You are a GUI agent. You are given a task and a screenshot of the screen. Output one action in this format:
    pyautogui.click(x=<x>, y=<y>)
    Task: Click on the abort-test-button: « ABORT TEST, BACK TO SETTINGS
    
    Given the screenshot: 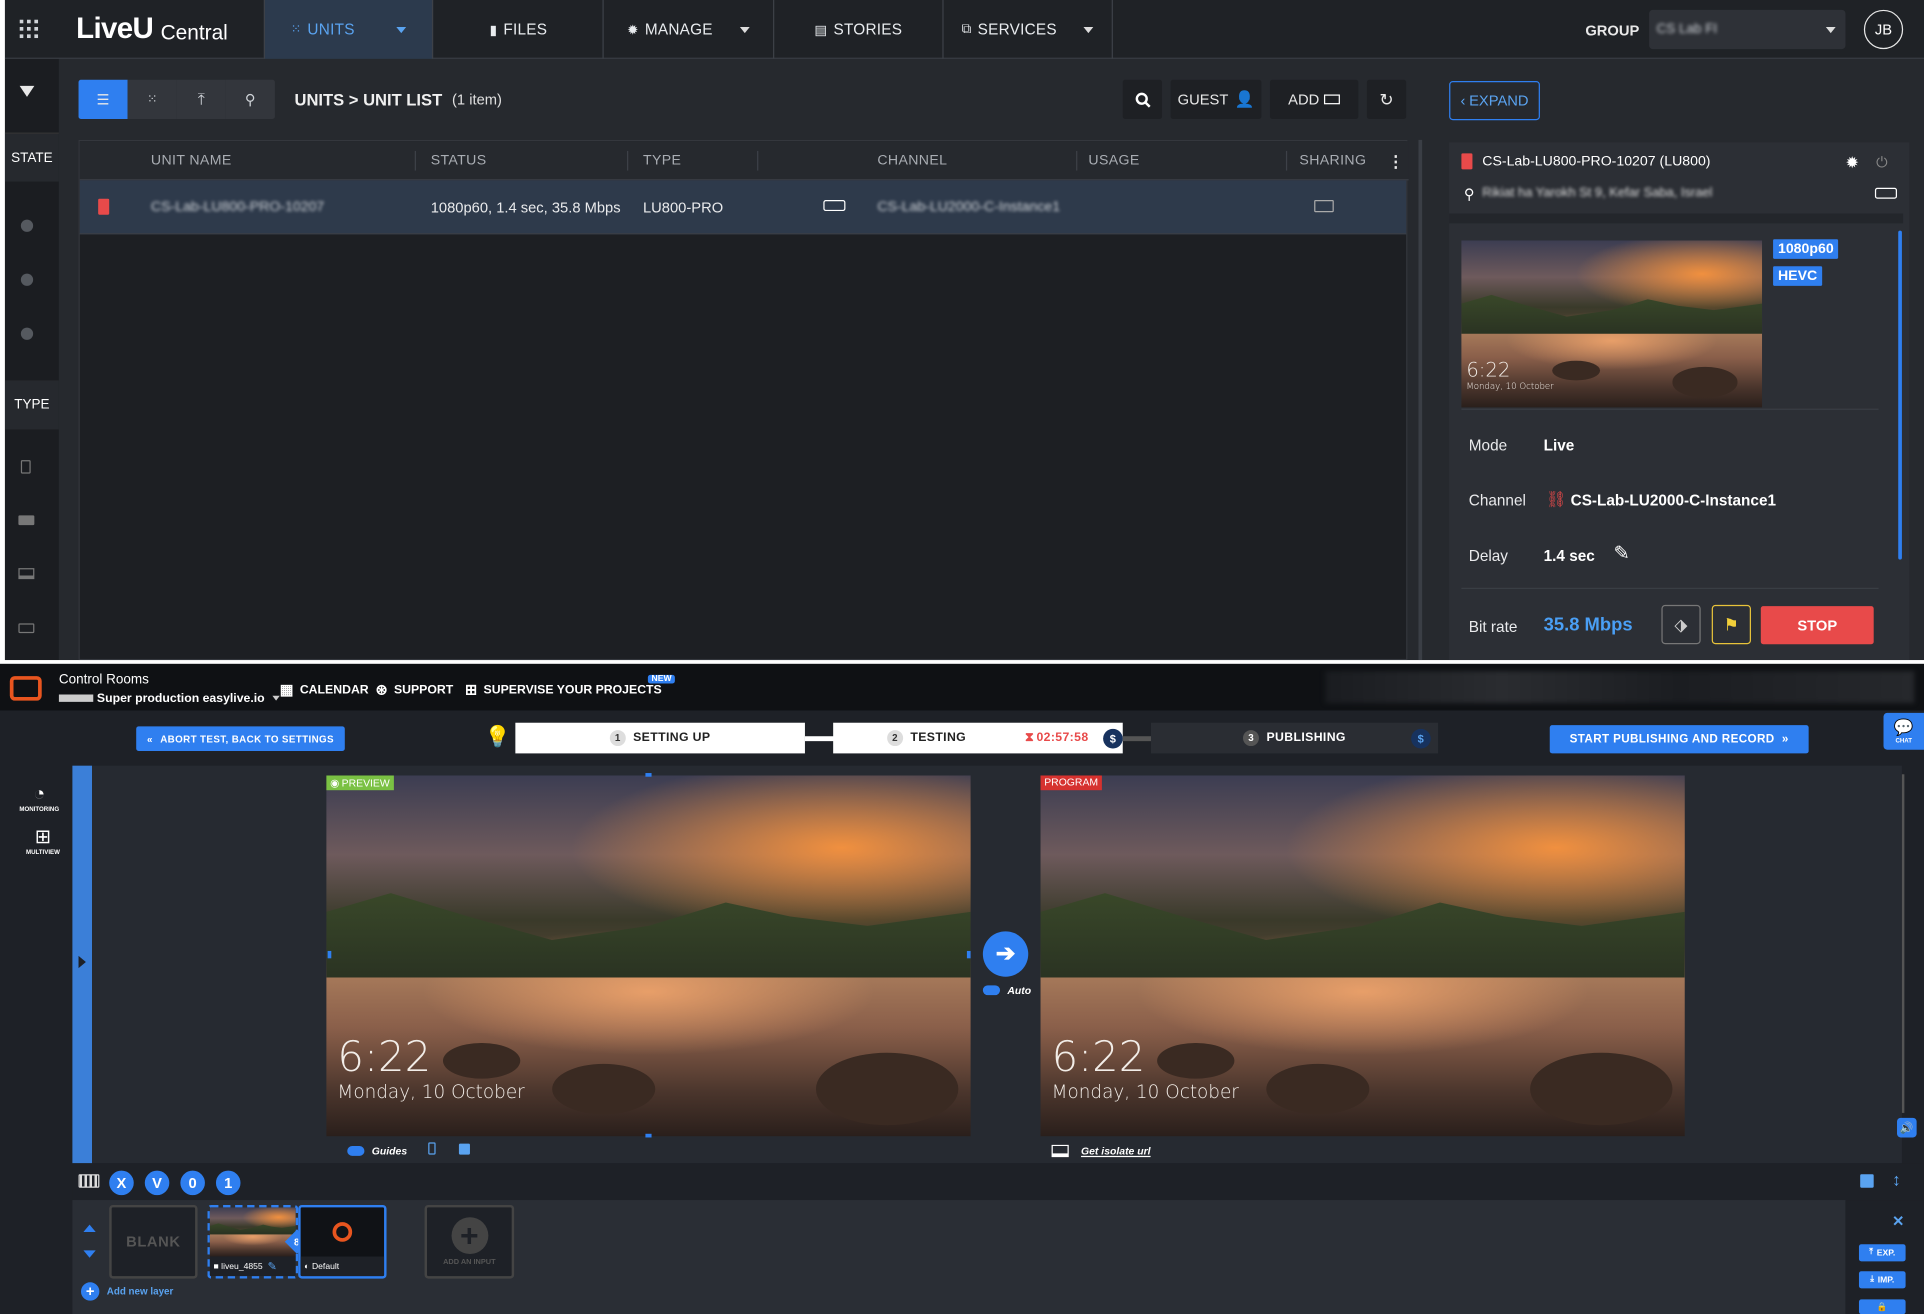 What is the action you would take?
    pyautogui.click(x=240, y=738)
    